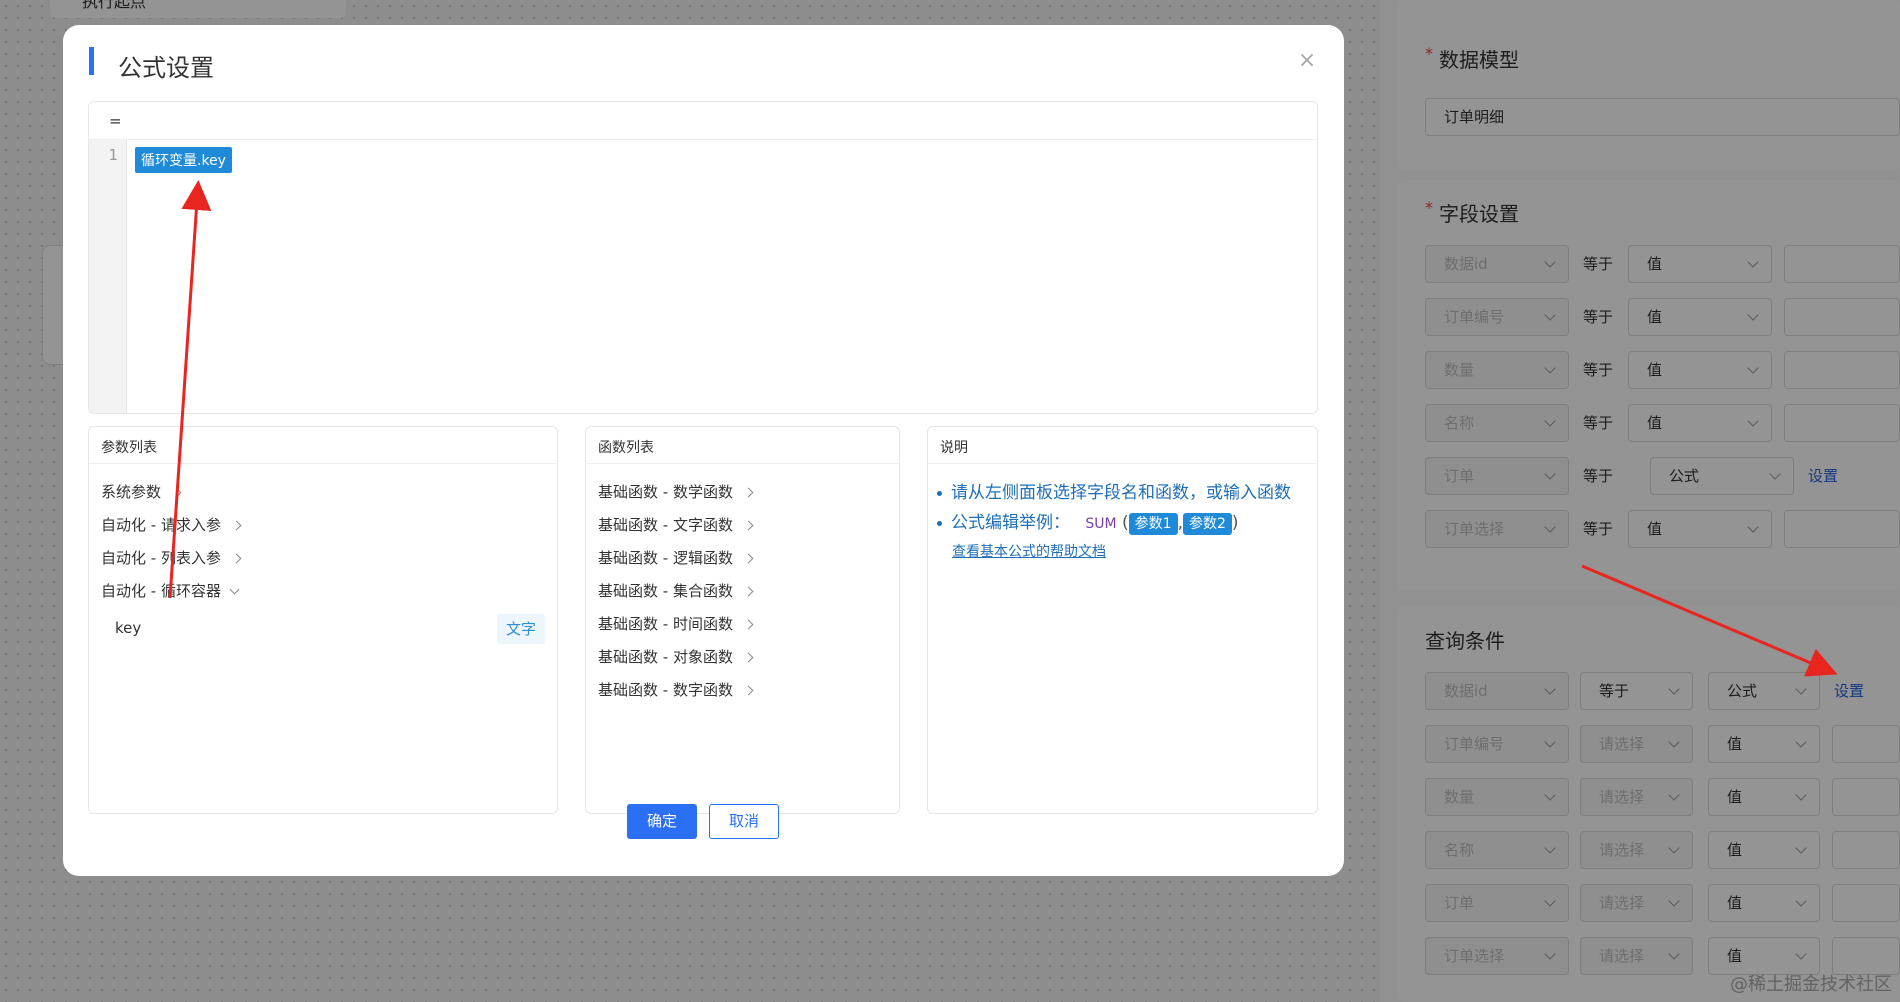 The height and width of the screenshot is (1002, 1900). I want to click on param-item-list-input: 自动化 - 列表入参, so click(323, 558).